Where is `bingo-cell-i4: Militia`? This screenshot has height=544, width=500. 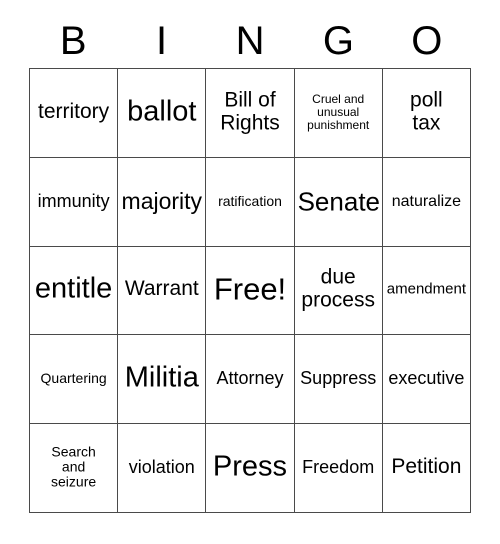 bingo-cell-i4: Militia is located at coordinates (162, 380).